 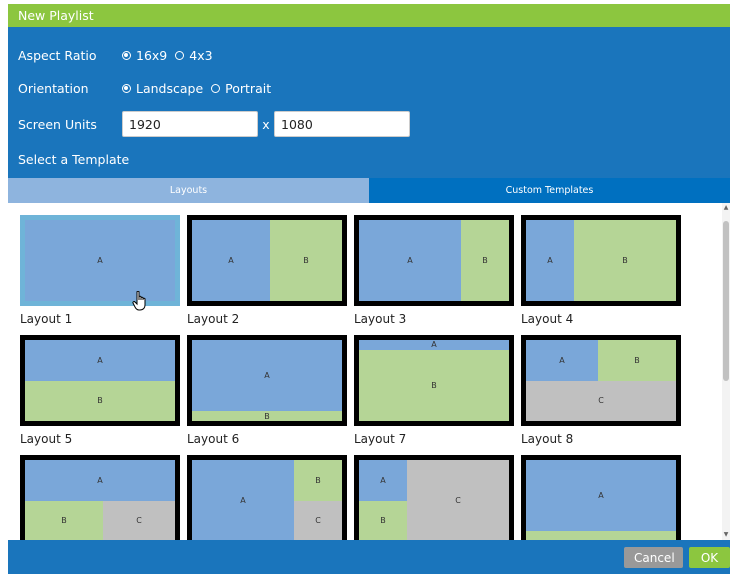 What do you see at coordinates (57, 124) in the screenshot?
I see `screen-units-label: Screen Units` at bounding box center [57, 124].